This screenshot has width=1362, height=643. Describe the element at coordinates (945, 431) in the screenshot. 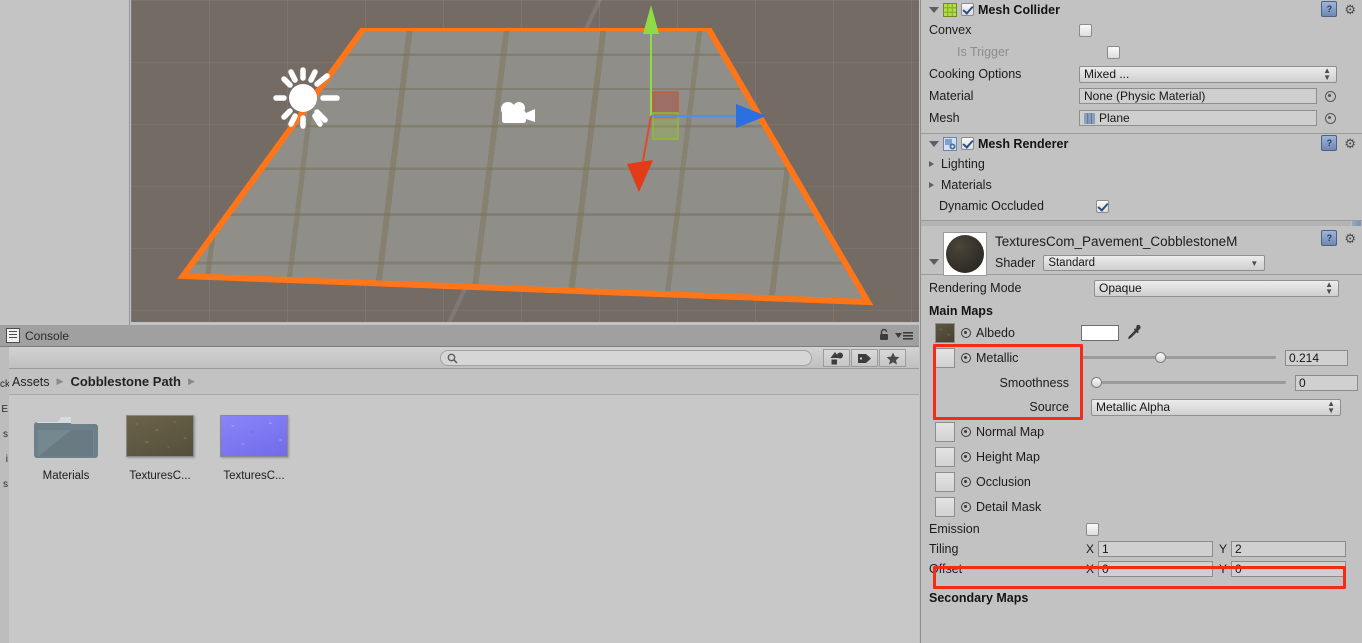

I see `normal-map-texture-slot` at that location.